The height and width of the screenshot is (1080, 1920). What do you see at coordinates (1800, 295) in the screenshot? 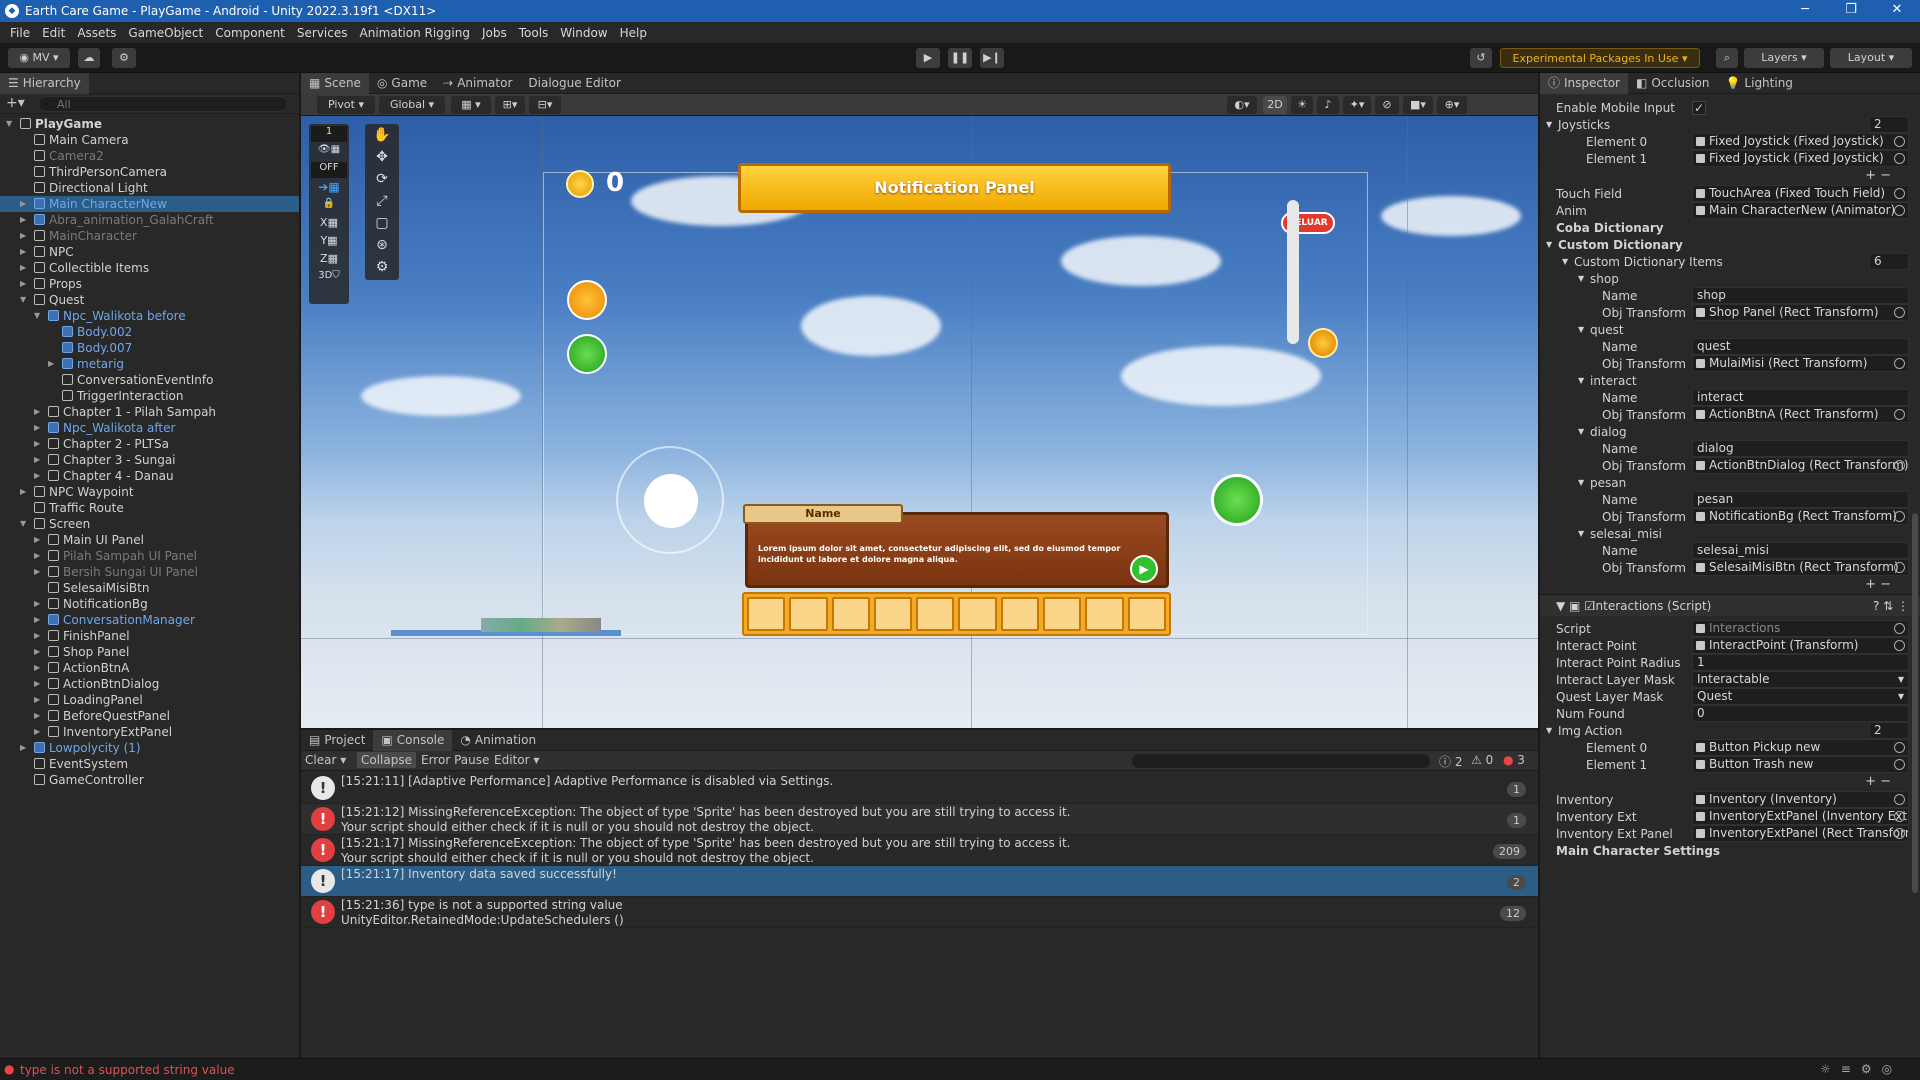
I see `field-input: shop` at bounding box center [1800, 295].